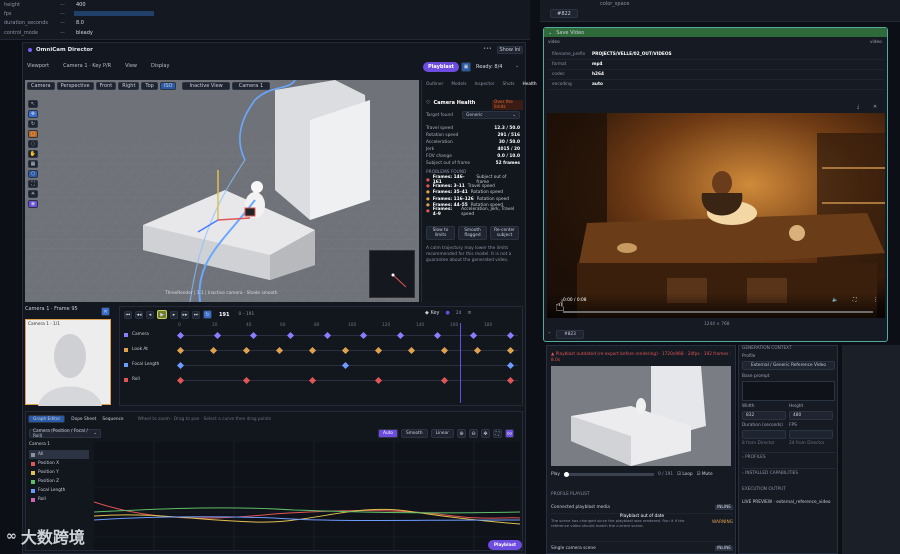 This screenshot has height=554, width=900. Describe the element at coordinates (185, 314) in the screenshot. I see `next-key-icon: ▸▸` at that location.